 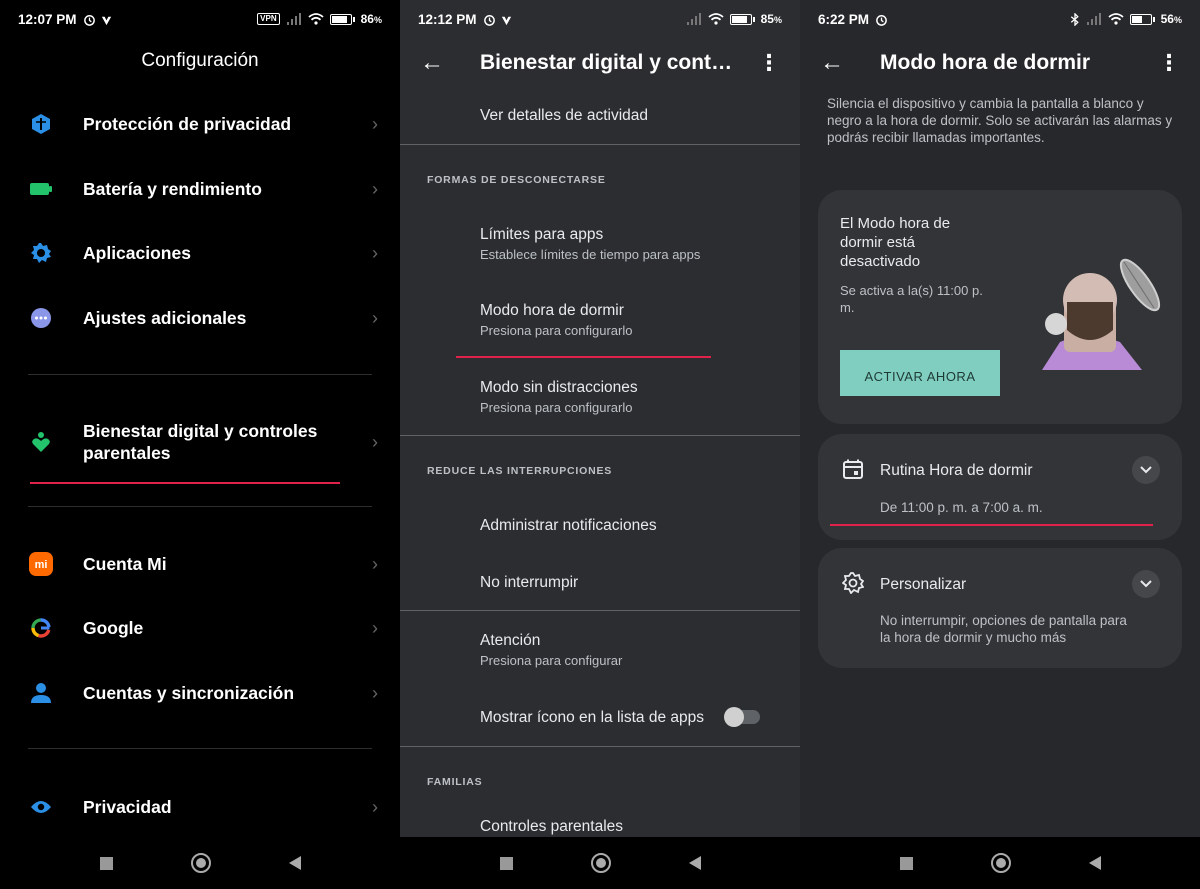 What do you see at coordinates (371, 19) in the screenshot?
I see `battery-level: 86%` at bounding box center [371, 19].